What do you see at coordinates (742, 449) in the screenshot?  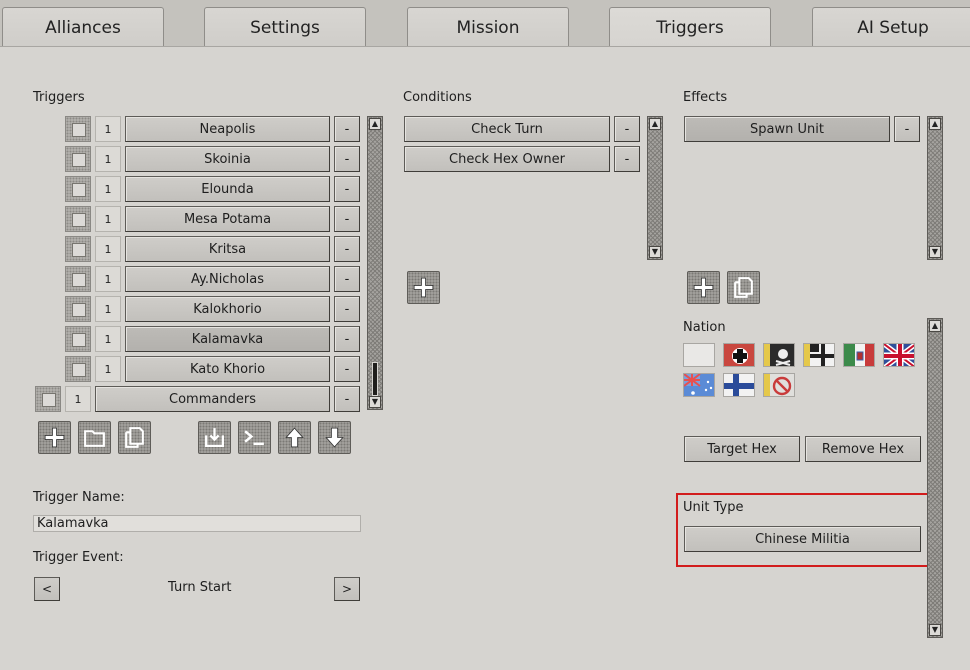 I see `target-hex-button: Target Hex` at bounding box center [742, 449].